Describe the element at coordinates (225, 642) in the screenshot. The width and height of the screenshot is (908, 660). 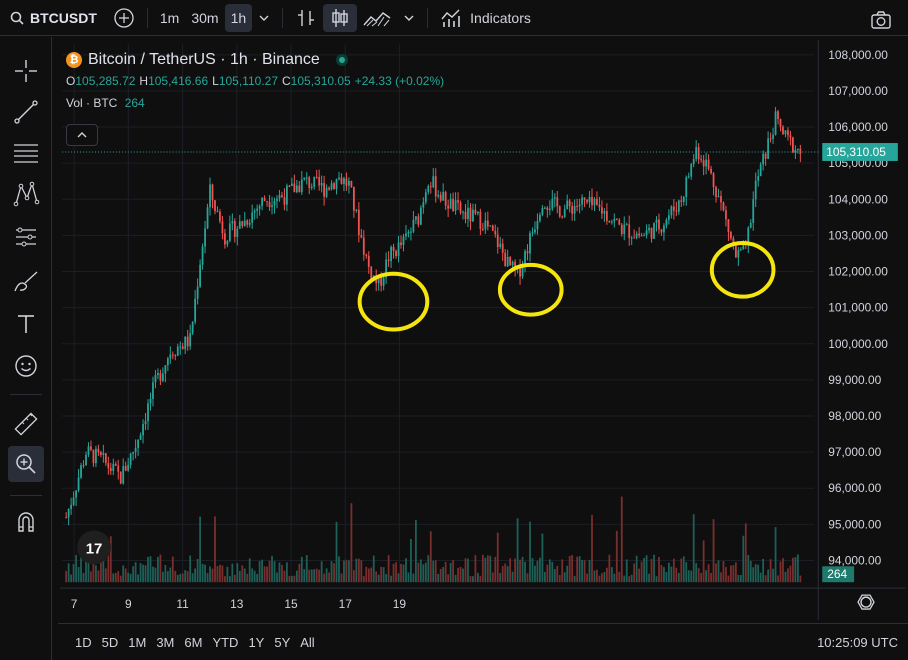
I see `range-ytd: YTD` at that location.